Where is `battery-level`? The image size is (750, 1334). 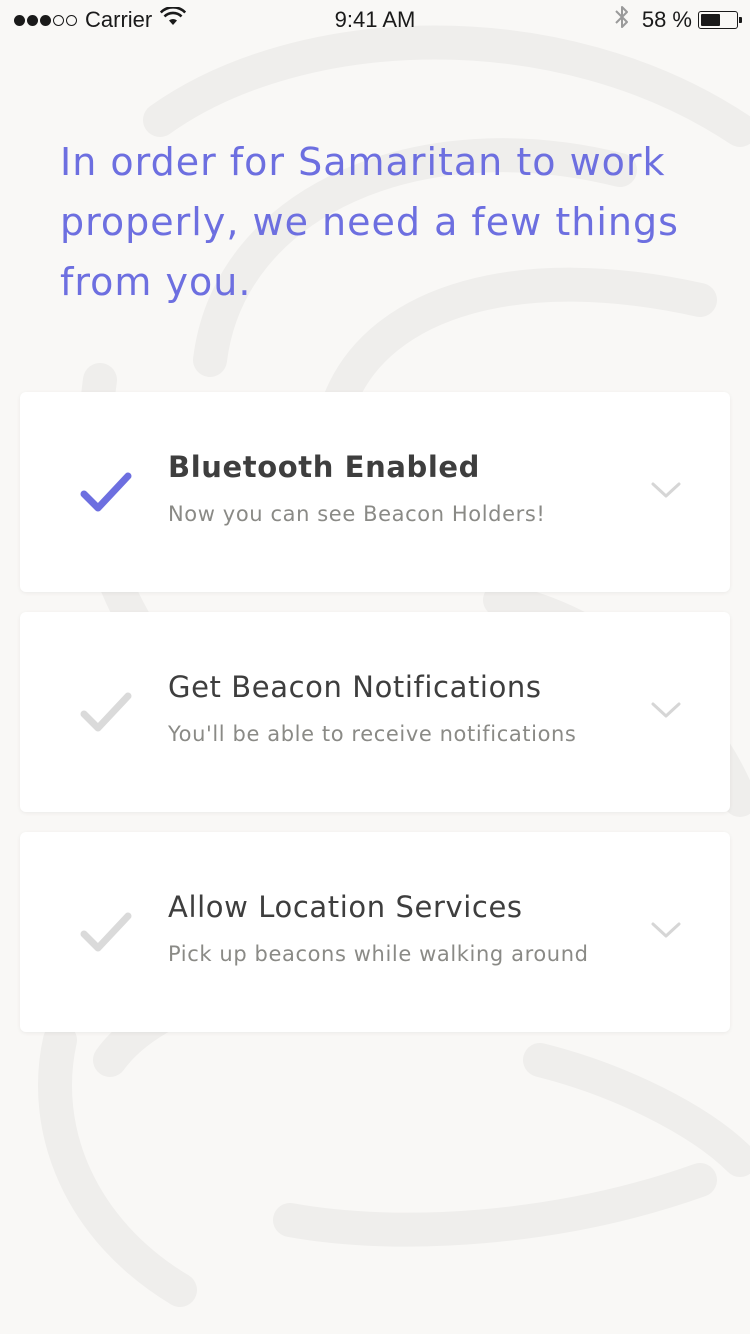
battery-level is located at coordinates (710, 20).